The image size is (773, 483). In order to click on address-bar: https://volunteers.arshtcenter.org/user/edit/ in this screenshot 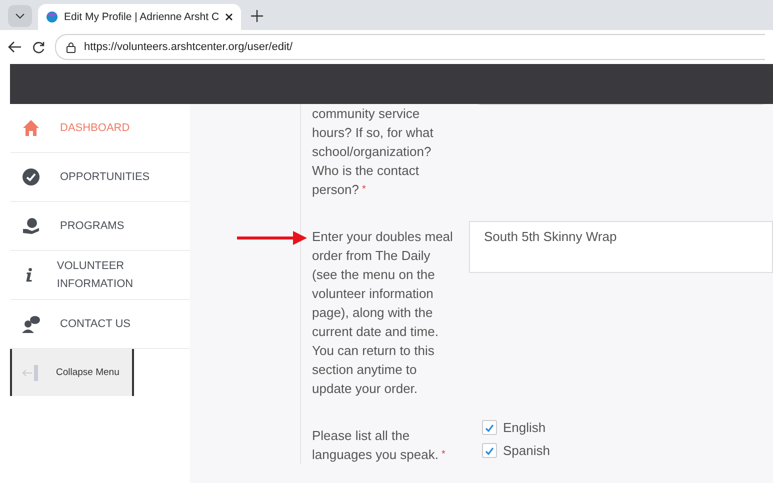, I will do `click(410, 47)`.